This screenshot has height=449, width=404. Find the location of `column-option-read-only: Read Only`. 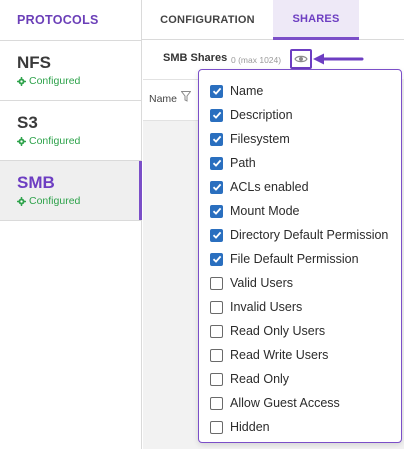

column-option-read-only: Read Only is located at coordinates (300, 379).